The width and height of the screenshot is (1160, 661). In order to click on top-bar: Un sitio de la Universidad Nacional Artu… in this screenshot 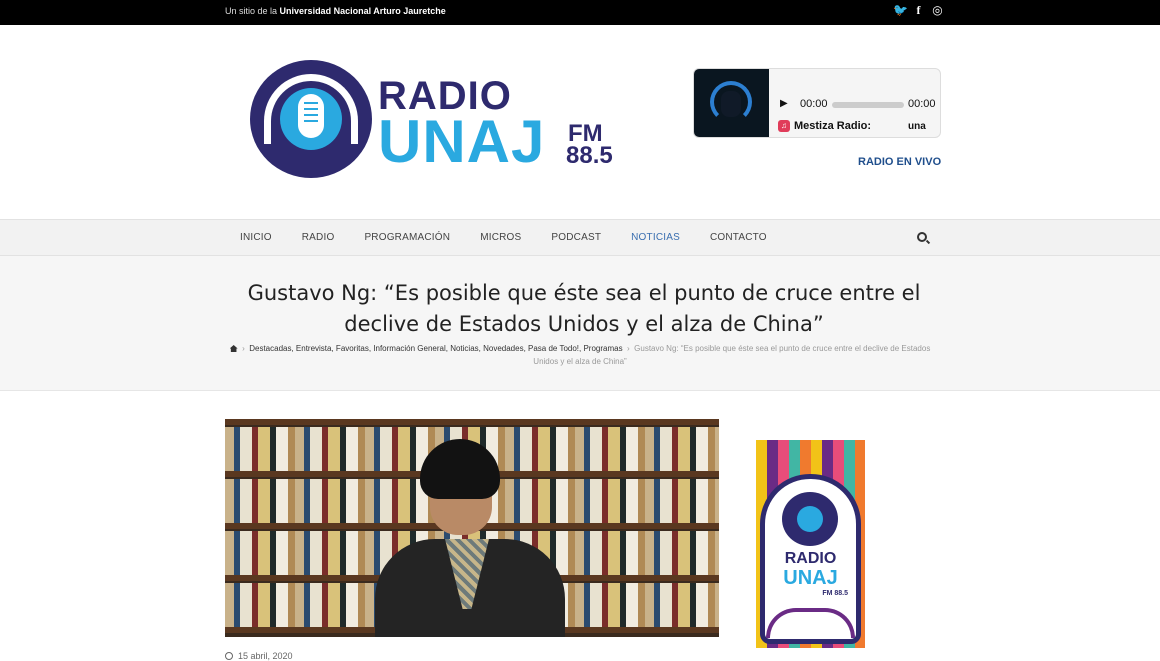, I will do `click(580, 12)`.